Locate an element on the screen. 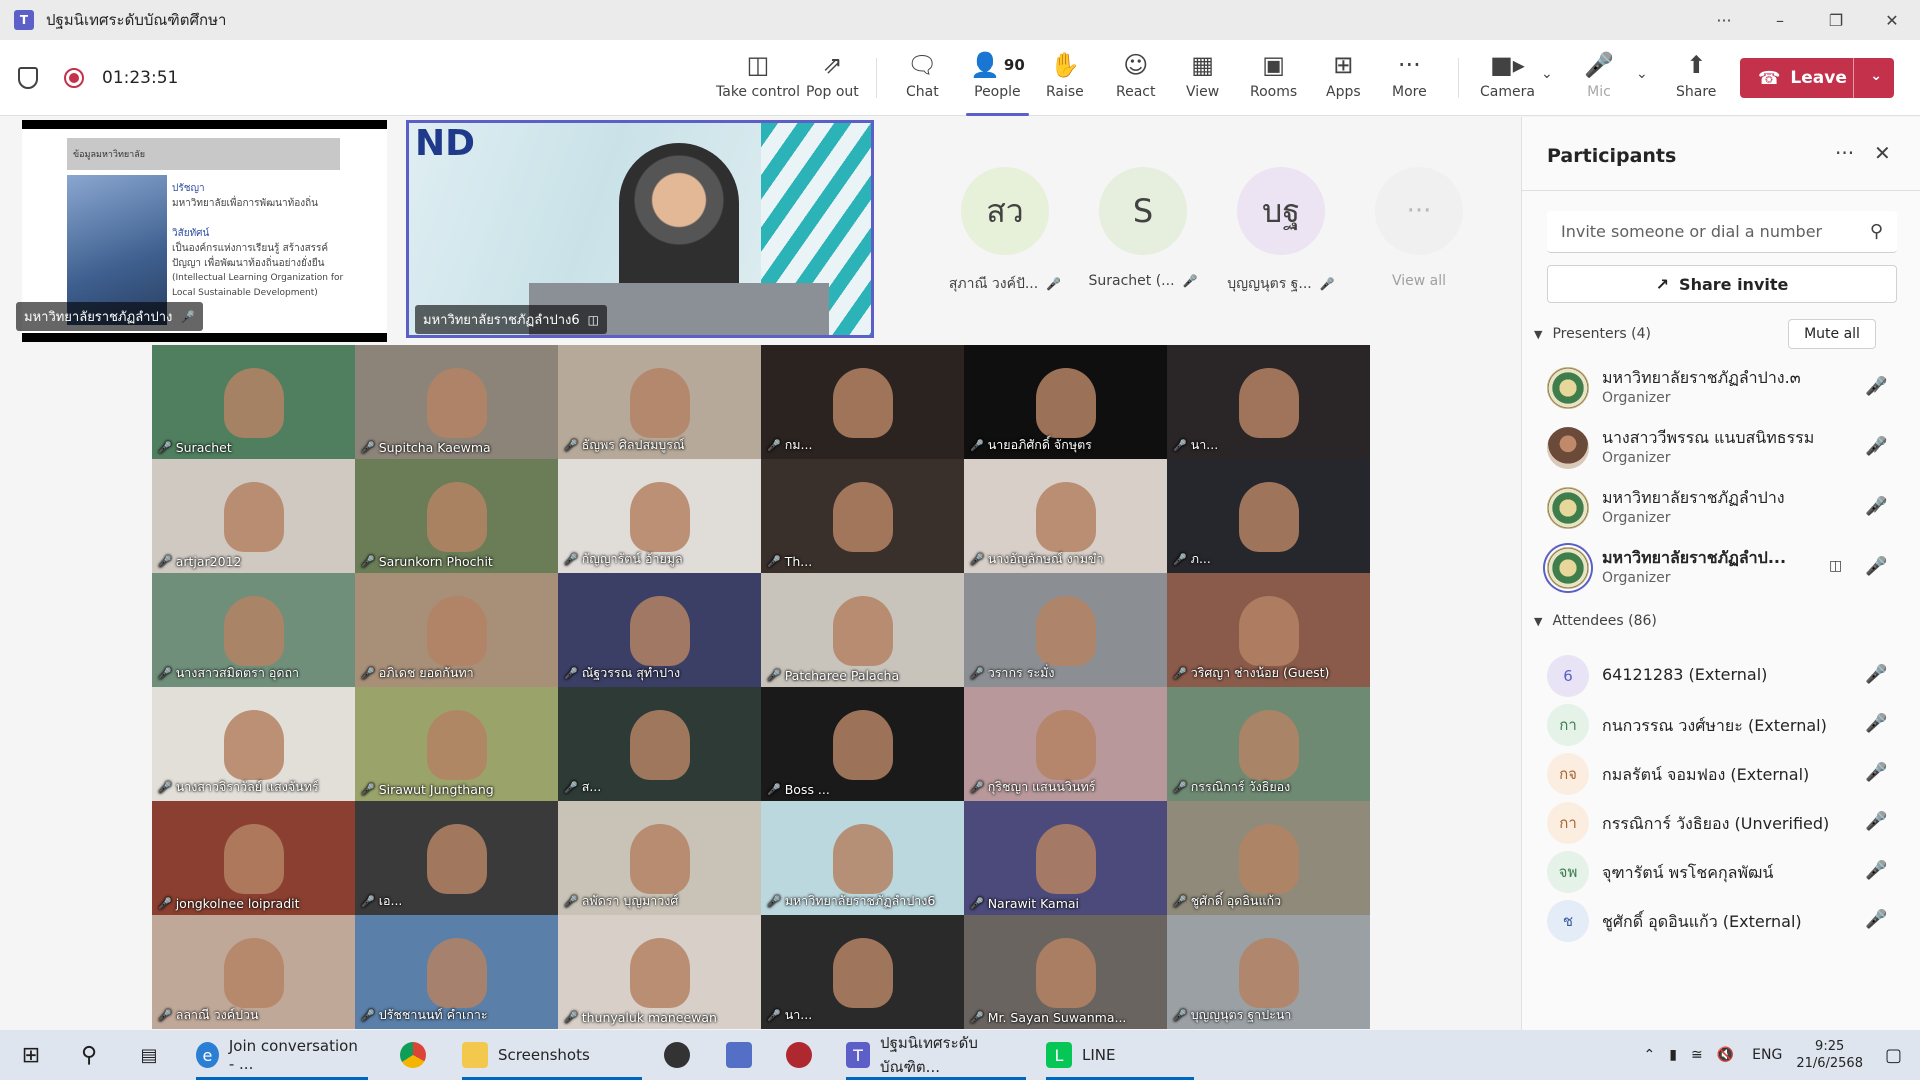 Image resolution: width=1920 pixels, height=1080 pixels. video-tile: 🎤 นางอัญลักษณ์ งามขำ is located at coordinates (1065, 516).